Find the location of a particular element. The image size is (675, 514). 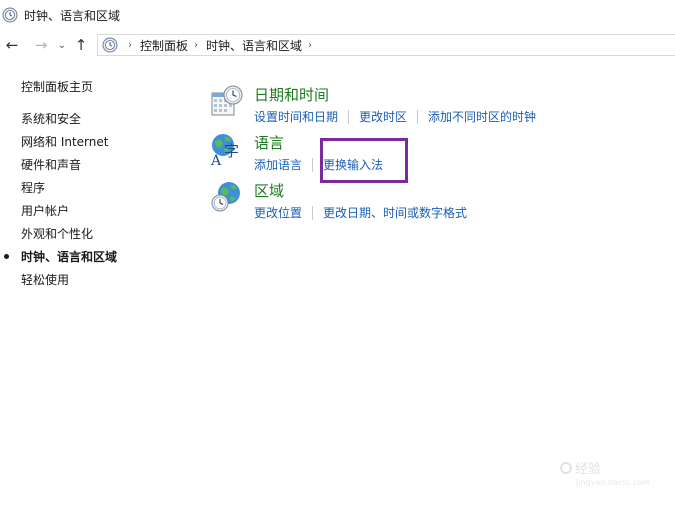

category-links: 更改位置 更改日期、时间或数字格式 is located at coordinates (360, 212).